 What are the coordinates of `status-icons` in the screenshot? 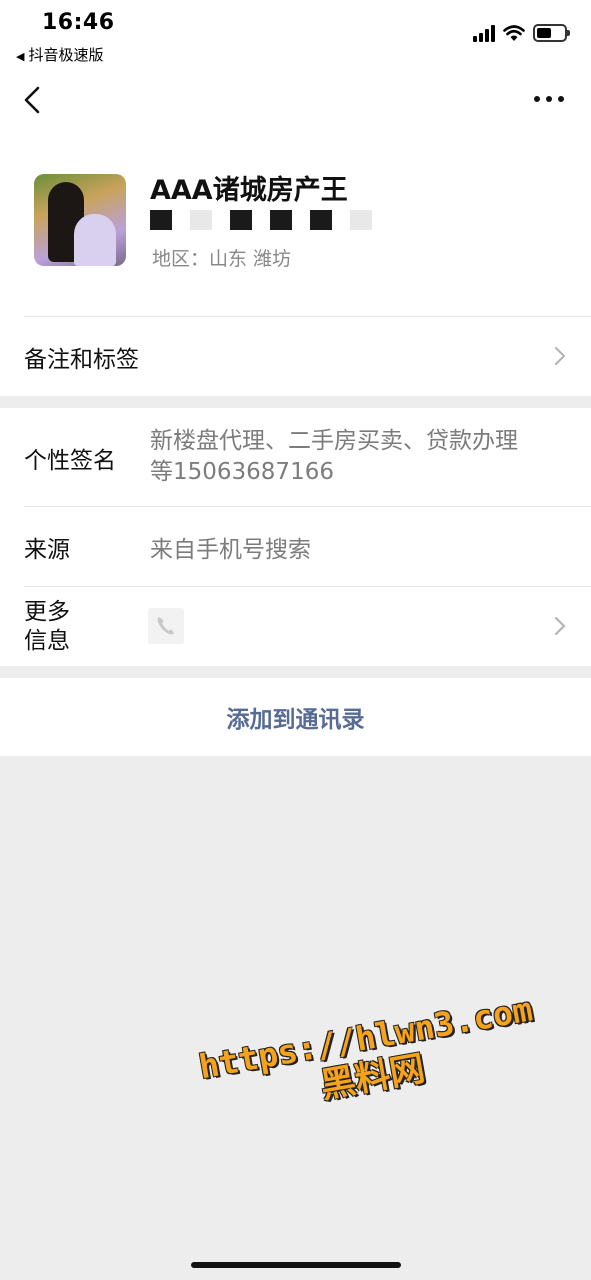 It's located at (521, 33).